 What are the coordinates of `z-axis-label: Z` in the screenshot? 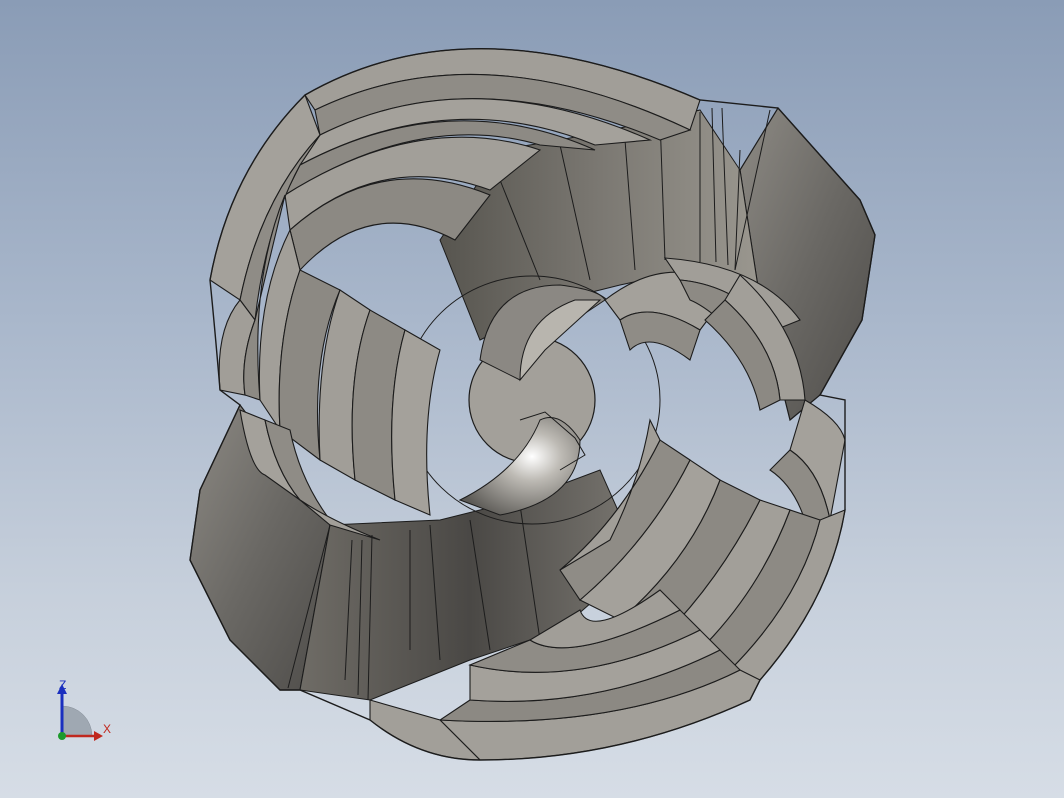 It's located at (63, 685).